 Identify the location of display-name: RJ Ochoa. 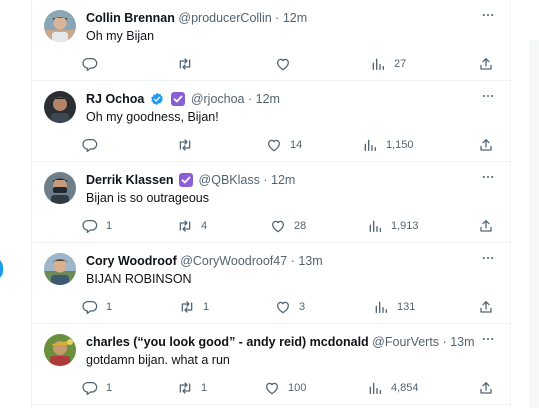
(115, 99).